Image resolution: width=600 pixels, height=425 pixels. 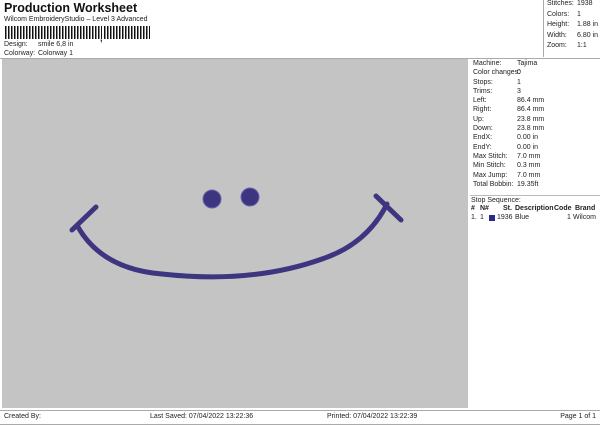 I want to click on details-row: Left: 86.4 mm, so click(x=535, y=101).